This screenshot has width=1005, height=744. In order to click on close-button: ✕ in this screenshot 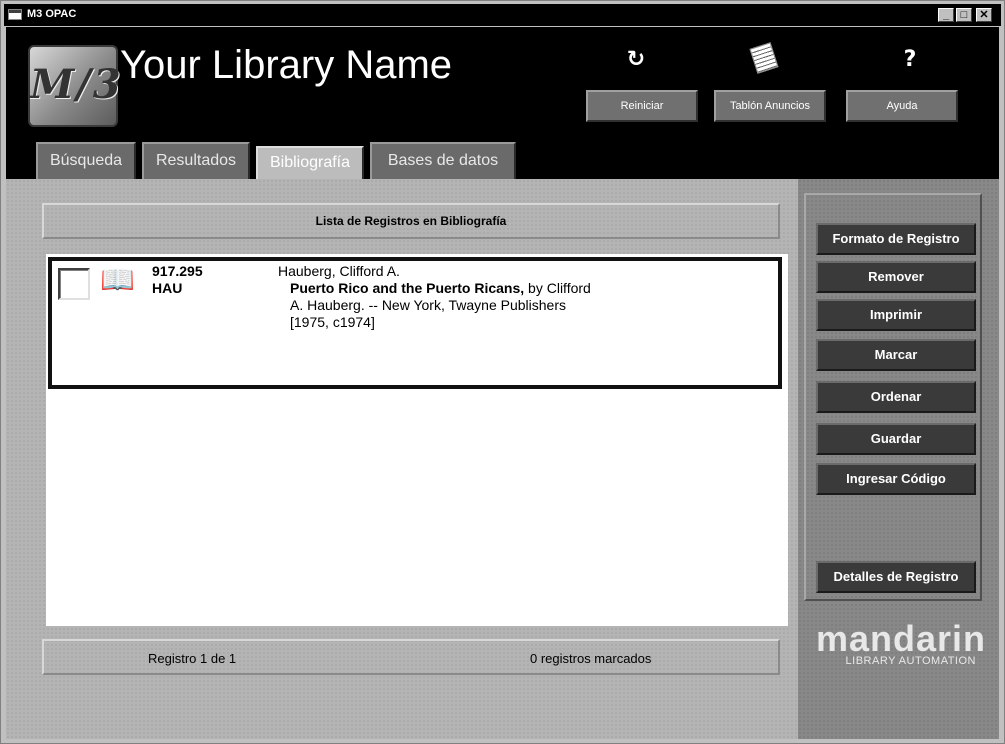, I will do `click(984, 15)`.